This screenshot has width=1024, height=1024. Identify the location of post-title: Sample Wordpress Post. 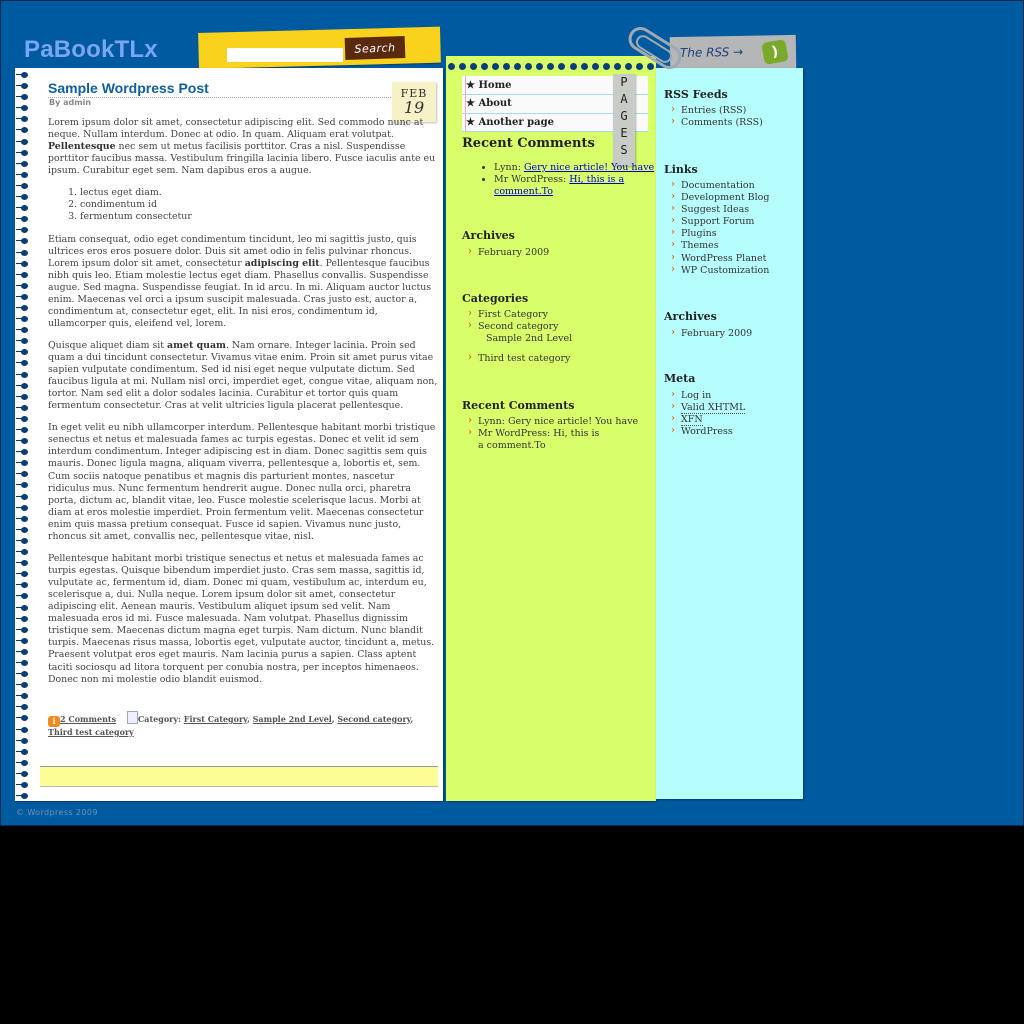
(128, 88).